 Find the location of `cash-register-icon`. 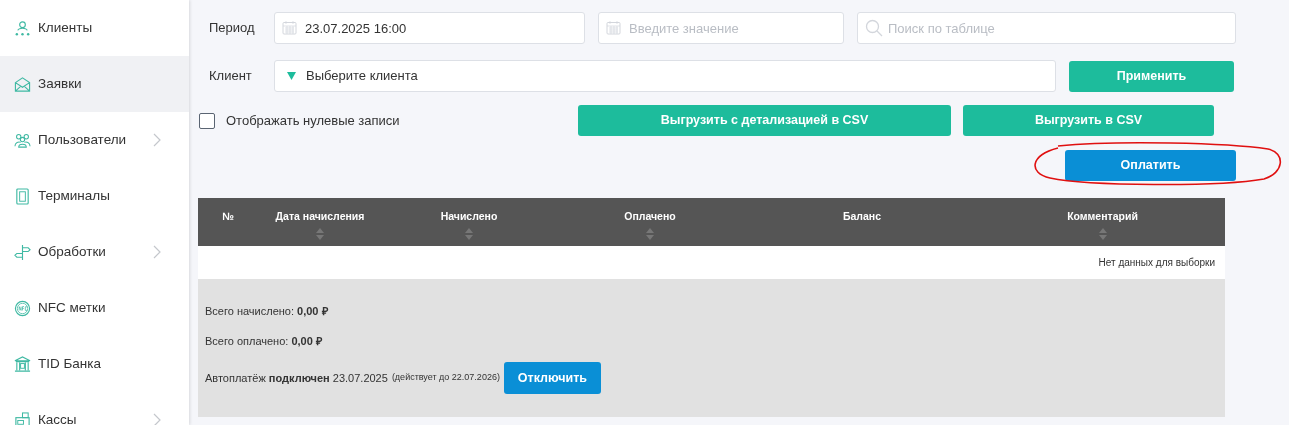

cash-register-icon is located at coordinates (22, 418).